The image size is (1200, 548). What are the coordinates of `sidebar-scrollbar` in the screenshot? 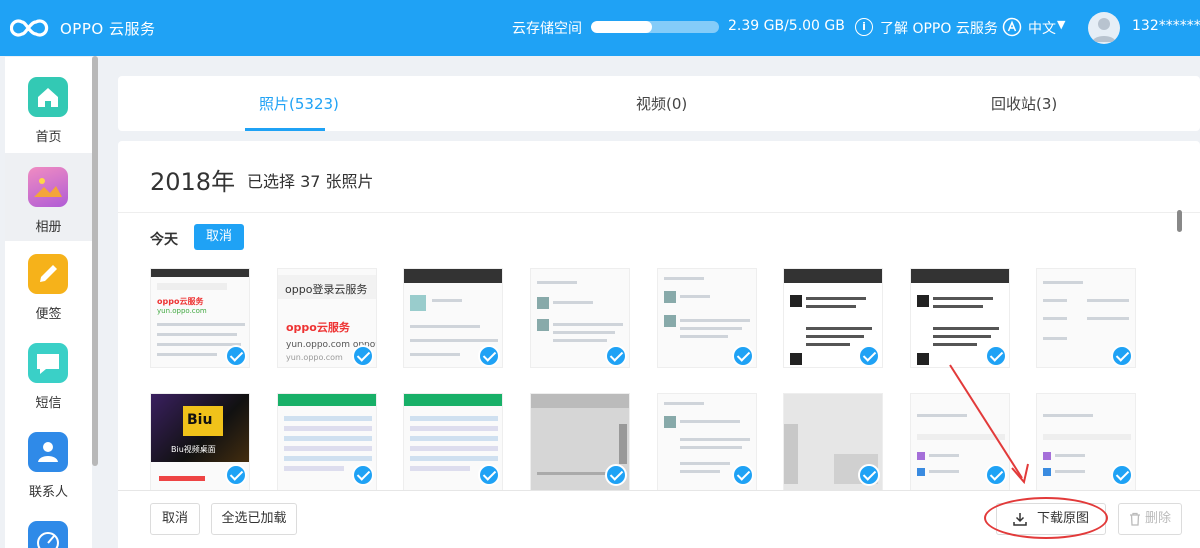 It's located at (95, 261).